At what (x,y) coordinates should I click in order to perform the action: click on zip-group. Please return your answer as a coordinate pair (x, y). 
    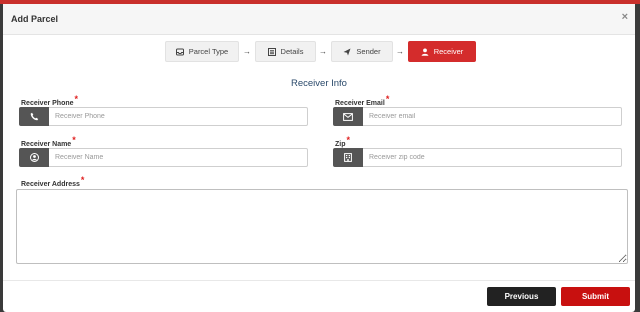
    Looking at the image, I should click on (477, 157).